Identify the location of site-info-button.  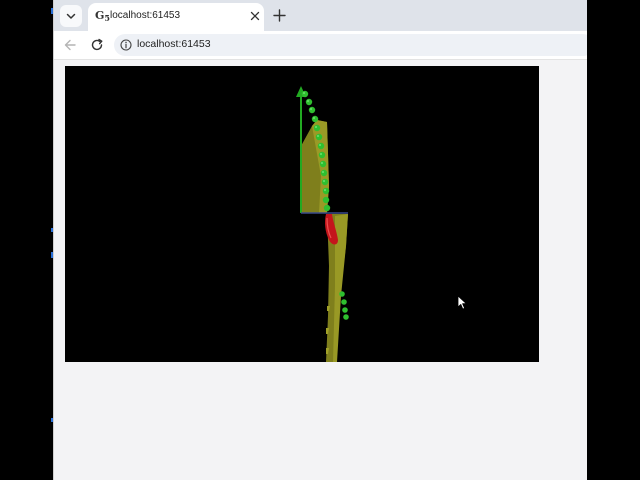
(126, 45).